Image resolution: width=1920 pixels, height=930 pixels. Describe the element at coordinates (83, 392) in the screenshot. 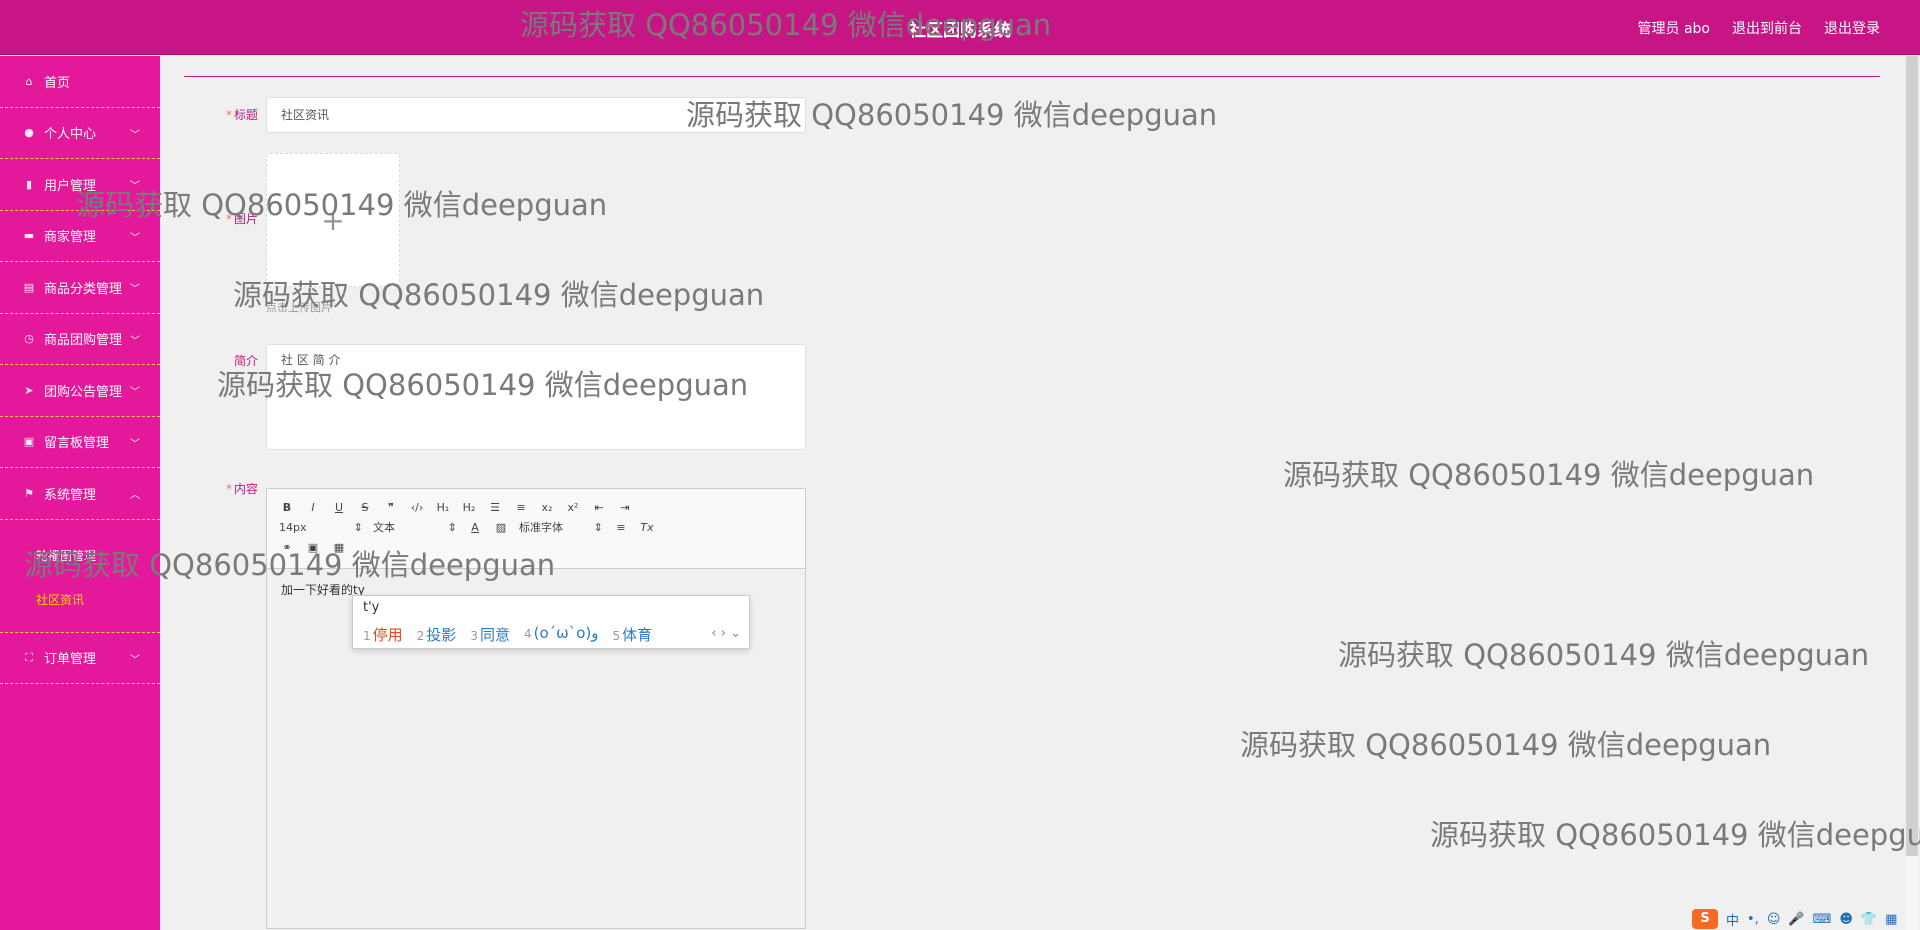

I see `sidebar-item-label: 团购公告管理` at that location.